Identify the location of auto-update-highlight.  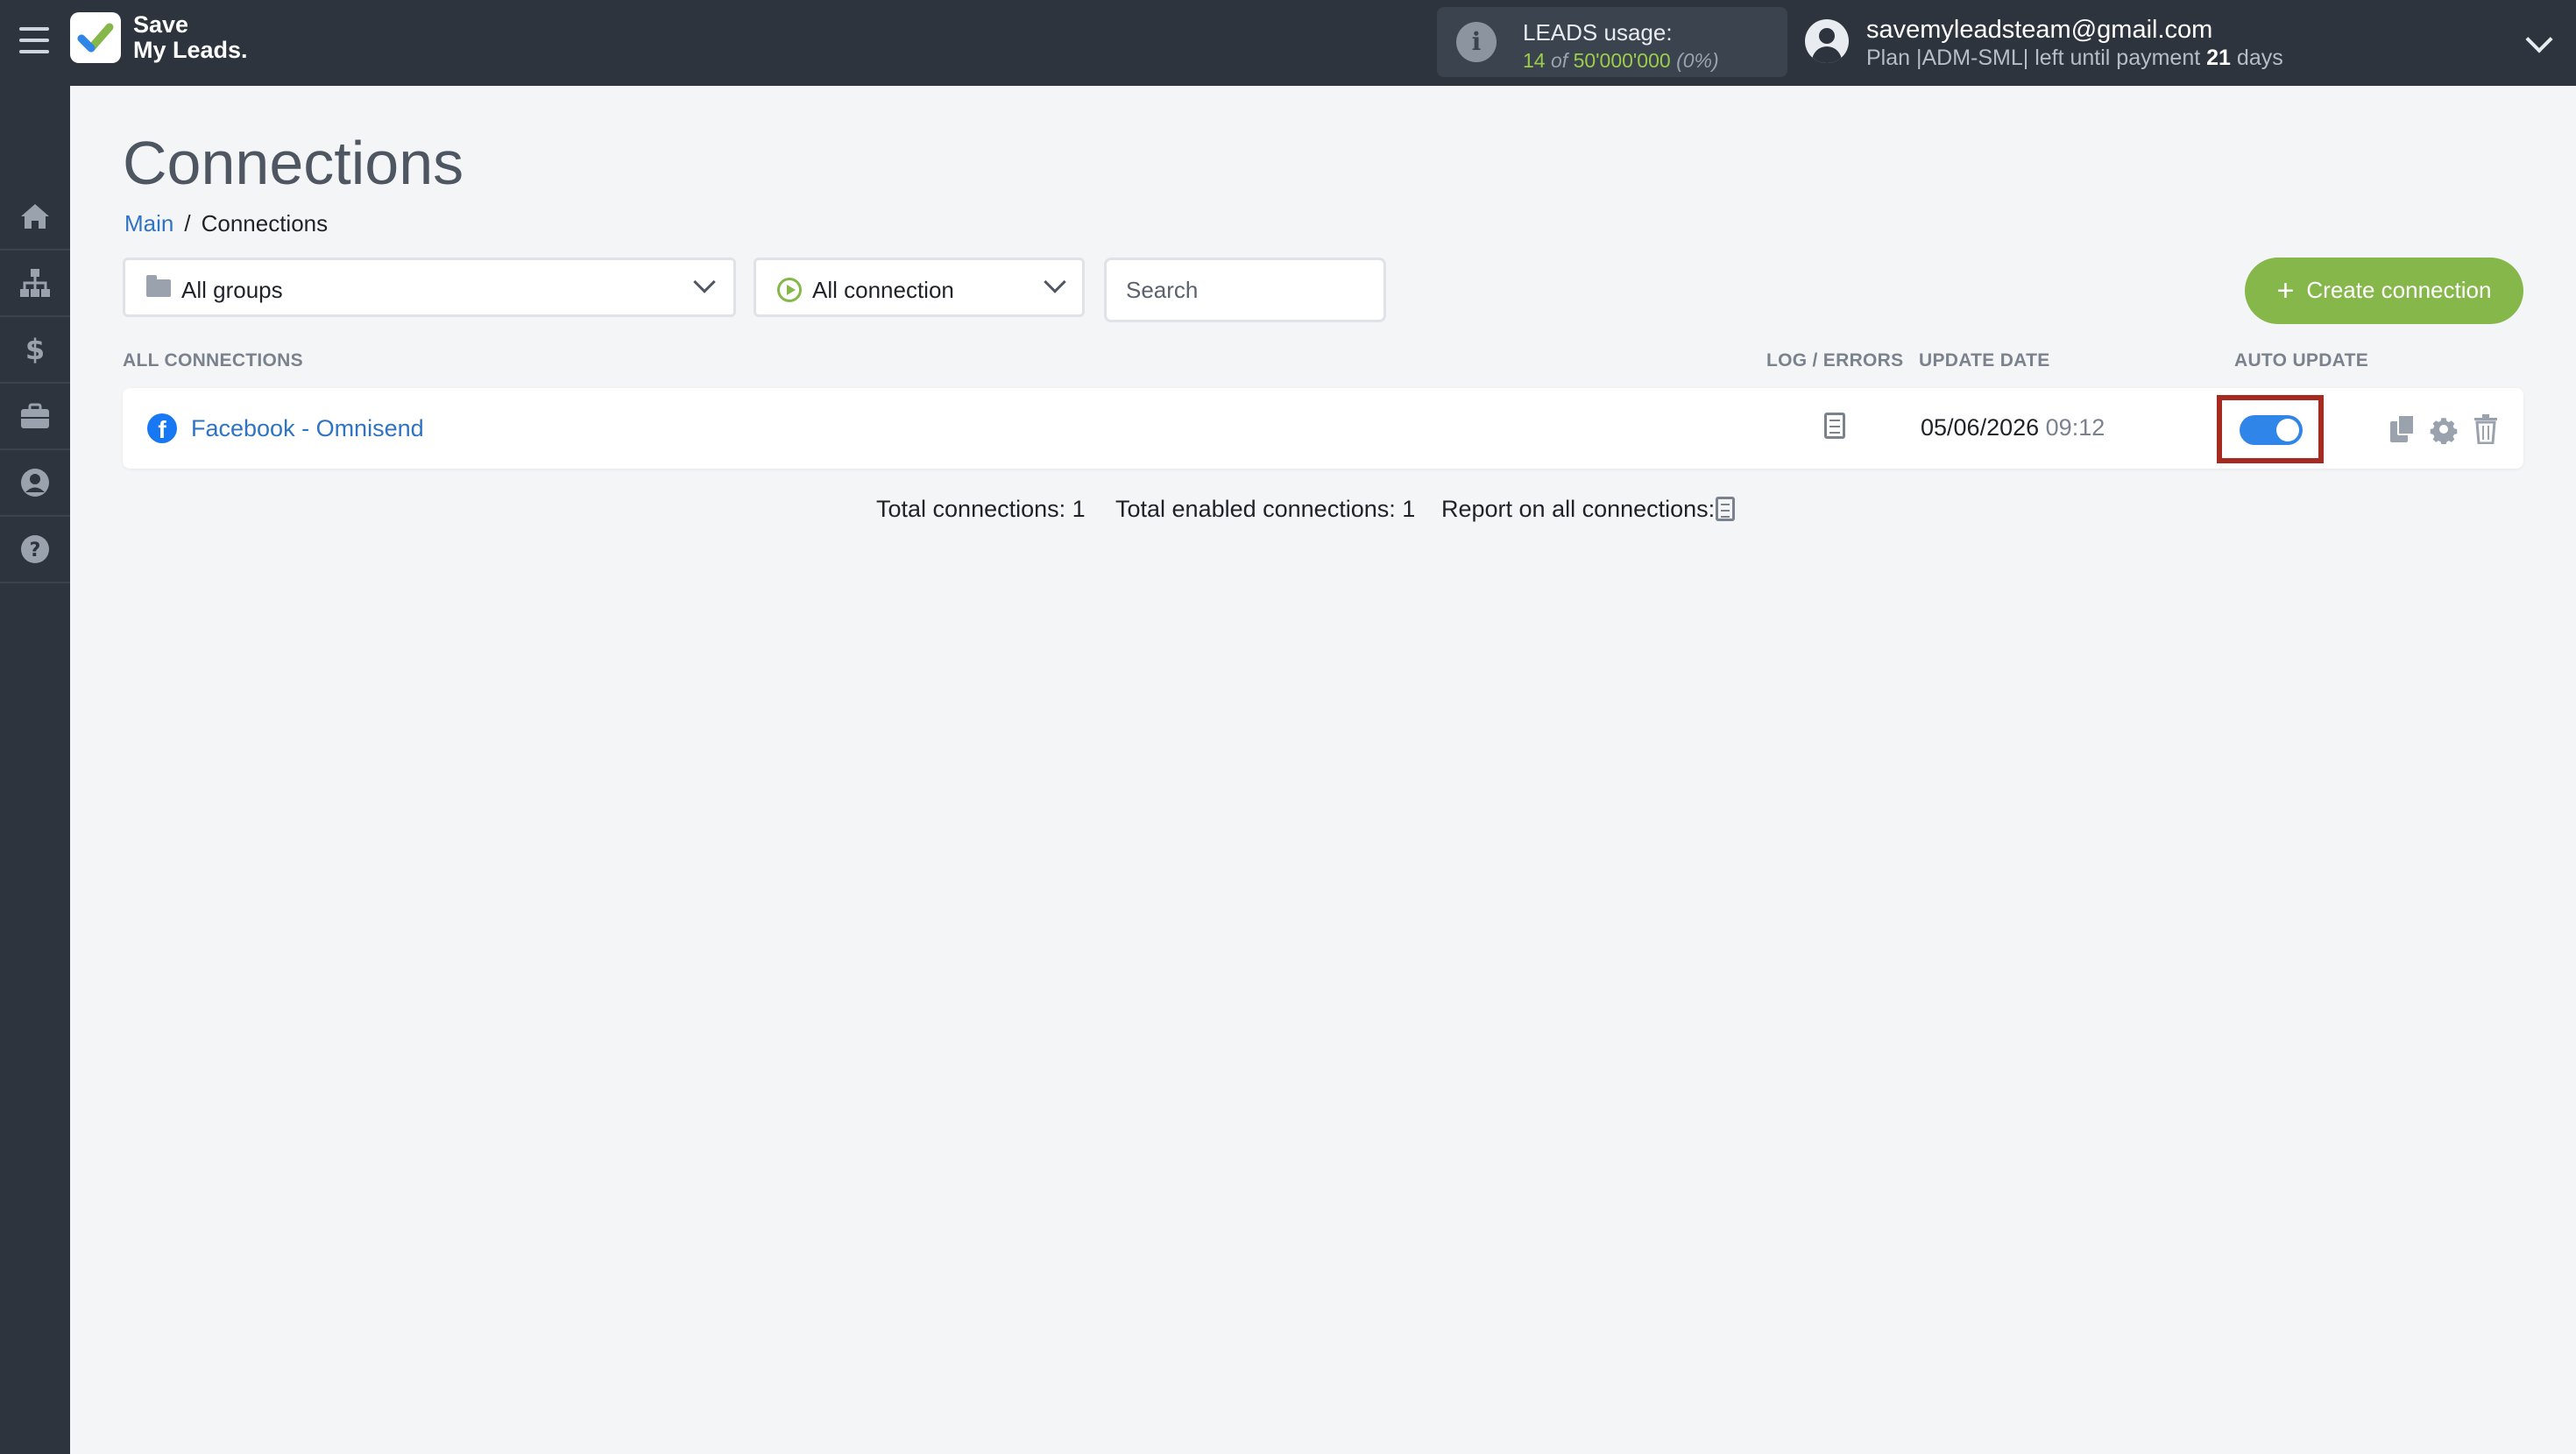
(2270, 429).